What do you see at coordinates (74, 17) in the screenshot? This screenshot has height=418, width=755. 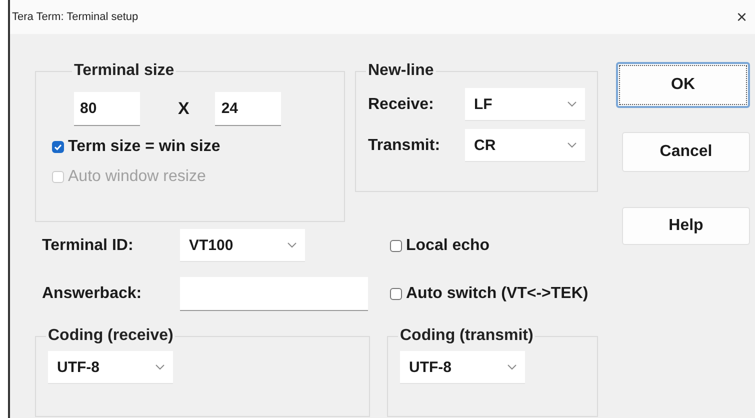 I see `window-title: Tera Term: Terminal setup` at bounding box center [74, 17].